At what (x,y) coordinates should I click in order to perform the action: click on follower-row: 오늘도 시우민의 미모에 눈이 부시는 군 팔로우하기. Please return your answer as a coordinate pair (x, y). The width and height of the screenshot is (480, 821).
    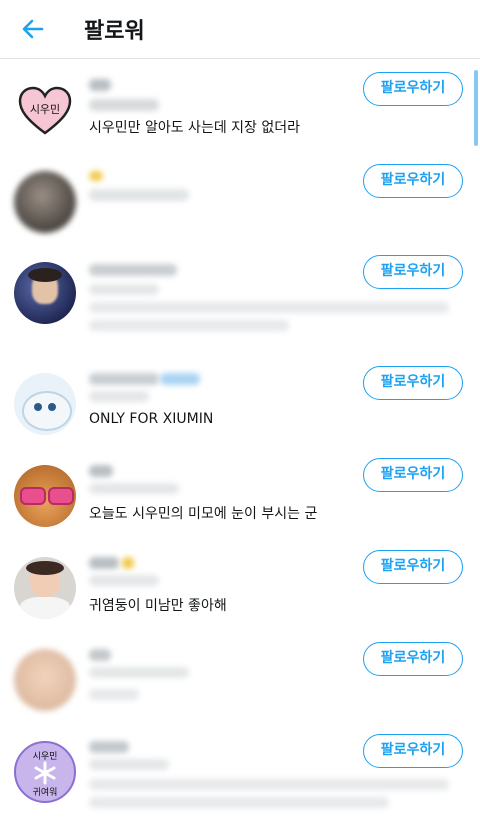
    Looking at the image, I should click on (240, 491).